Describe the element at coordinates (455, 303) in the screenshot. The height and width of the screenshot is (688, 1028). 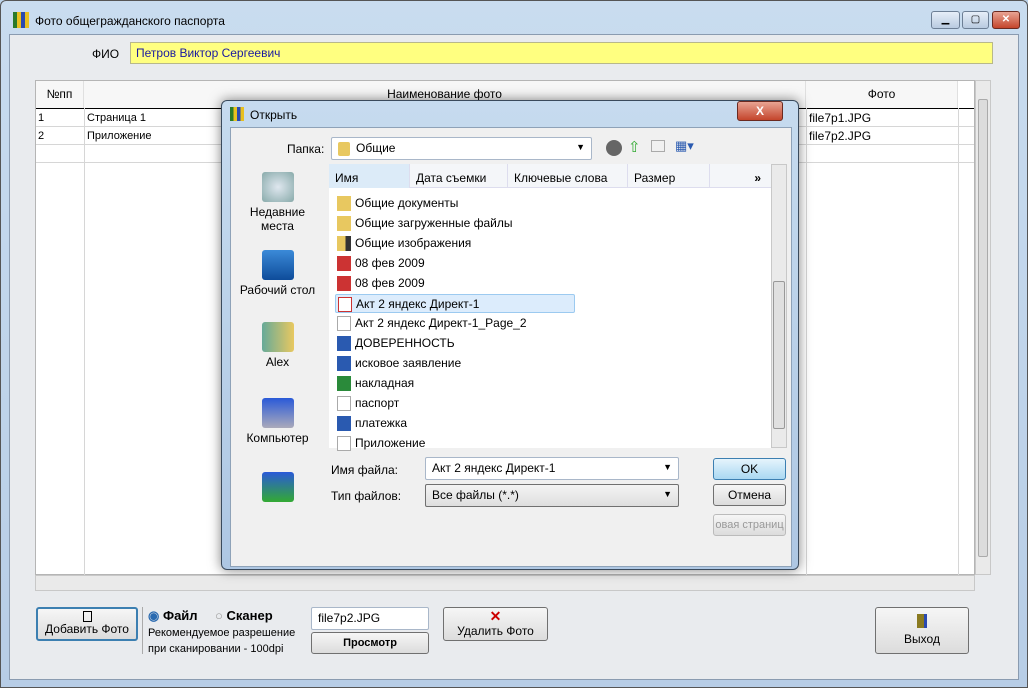
I see `file-item: Акт 2 яндекс Директ-1` at that location.